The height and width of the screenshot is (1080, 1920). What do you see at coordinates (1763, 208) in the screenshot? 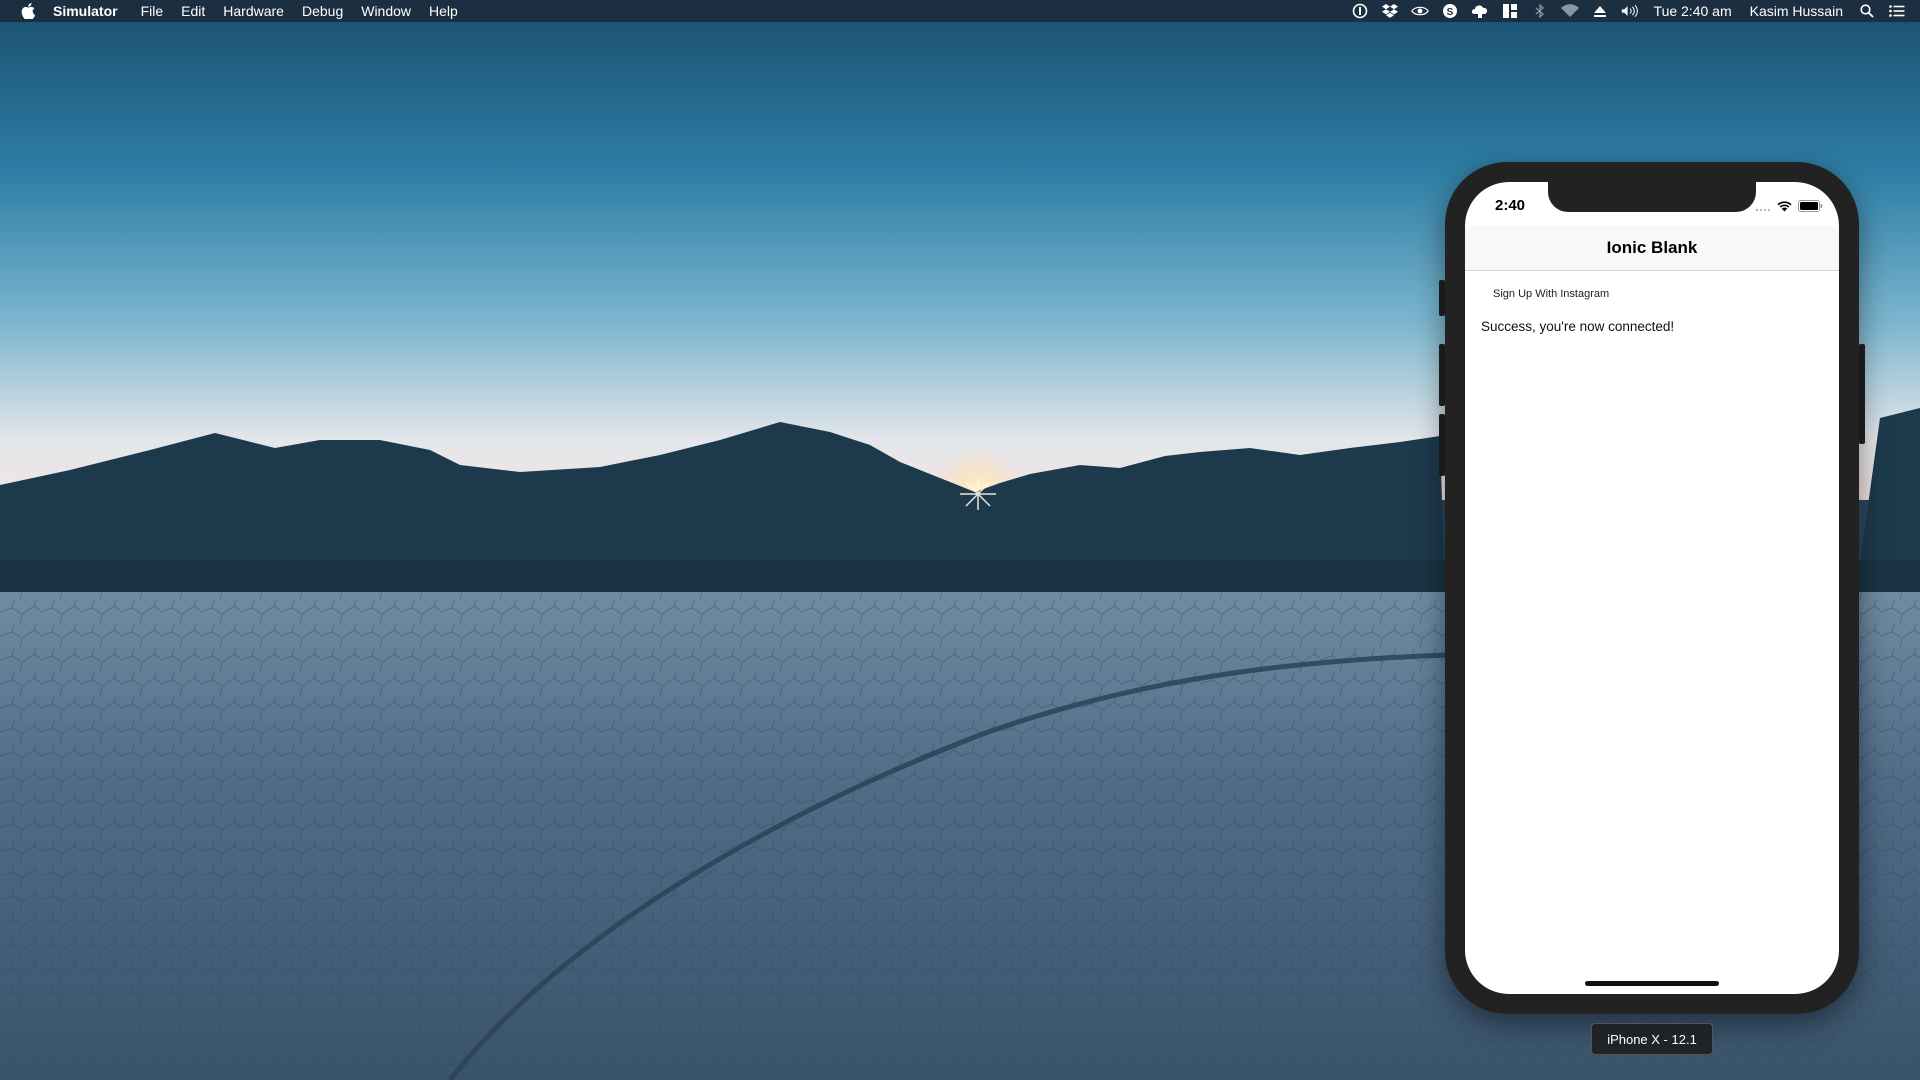
I see `cellular-signal-icon` at bounding box center [1763, 208].